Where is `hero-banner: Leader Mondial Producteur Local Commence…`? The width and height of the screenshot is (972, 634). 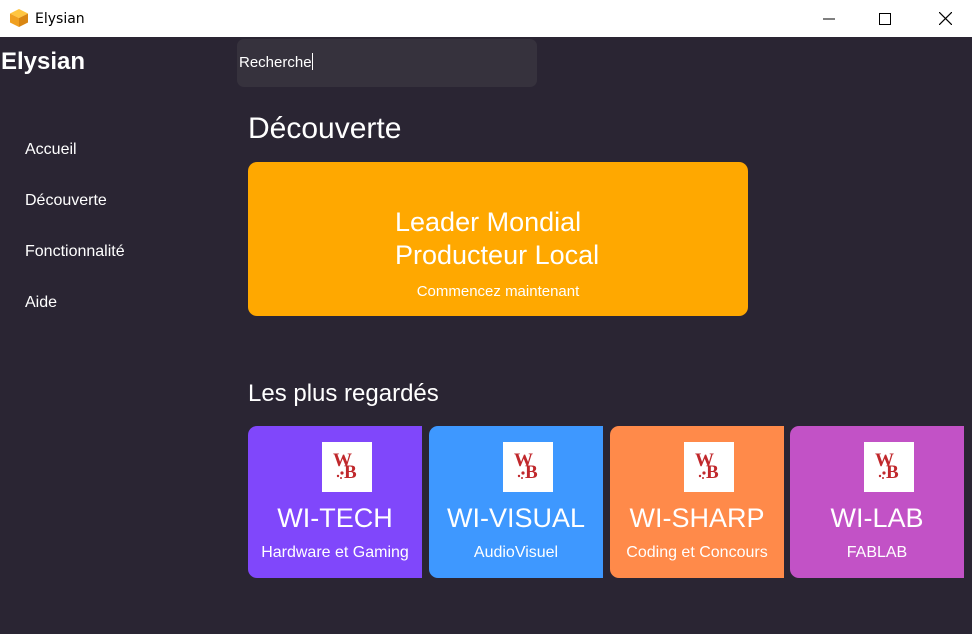 hero-banner: Leader Mondial Producteur Local Commence… is located at coordinates (498, 239).